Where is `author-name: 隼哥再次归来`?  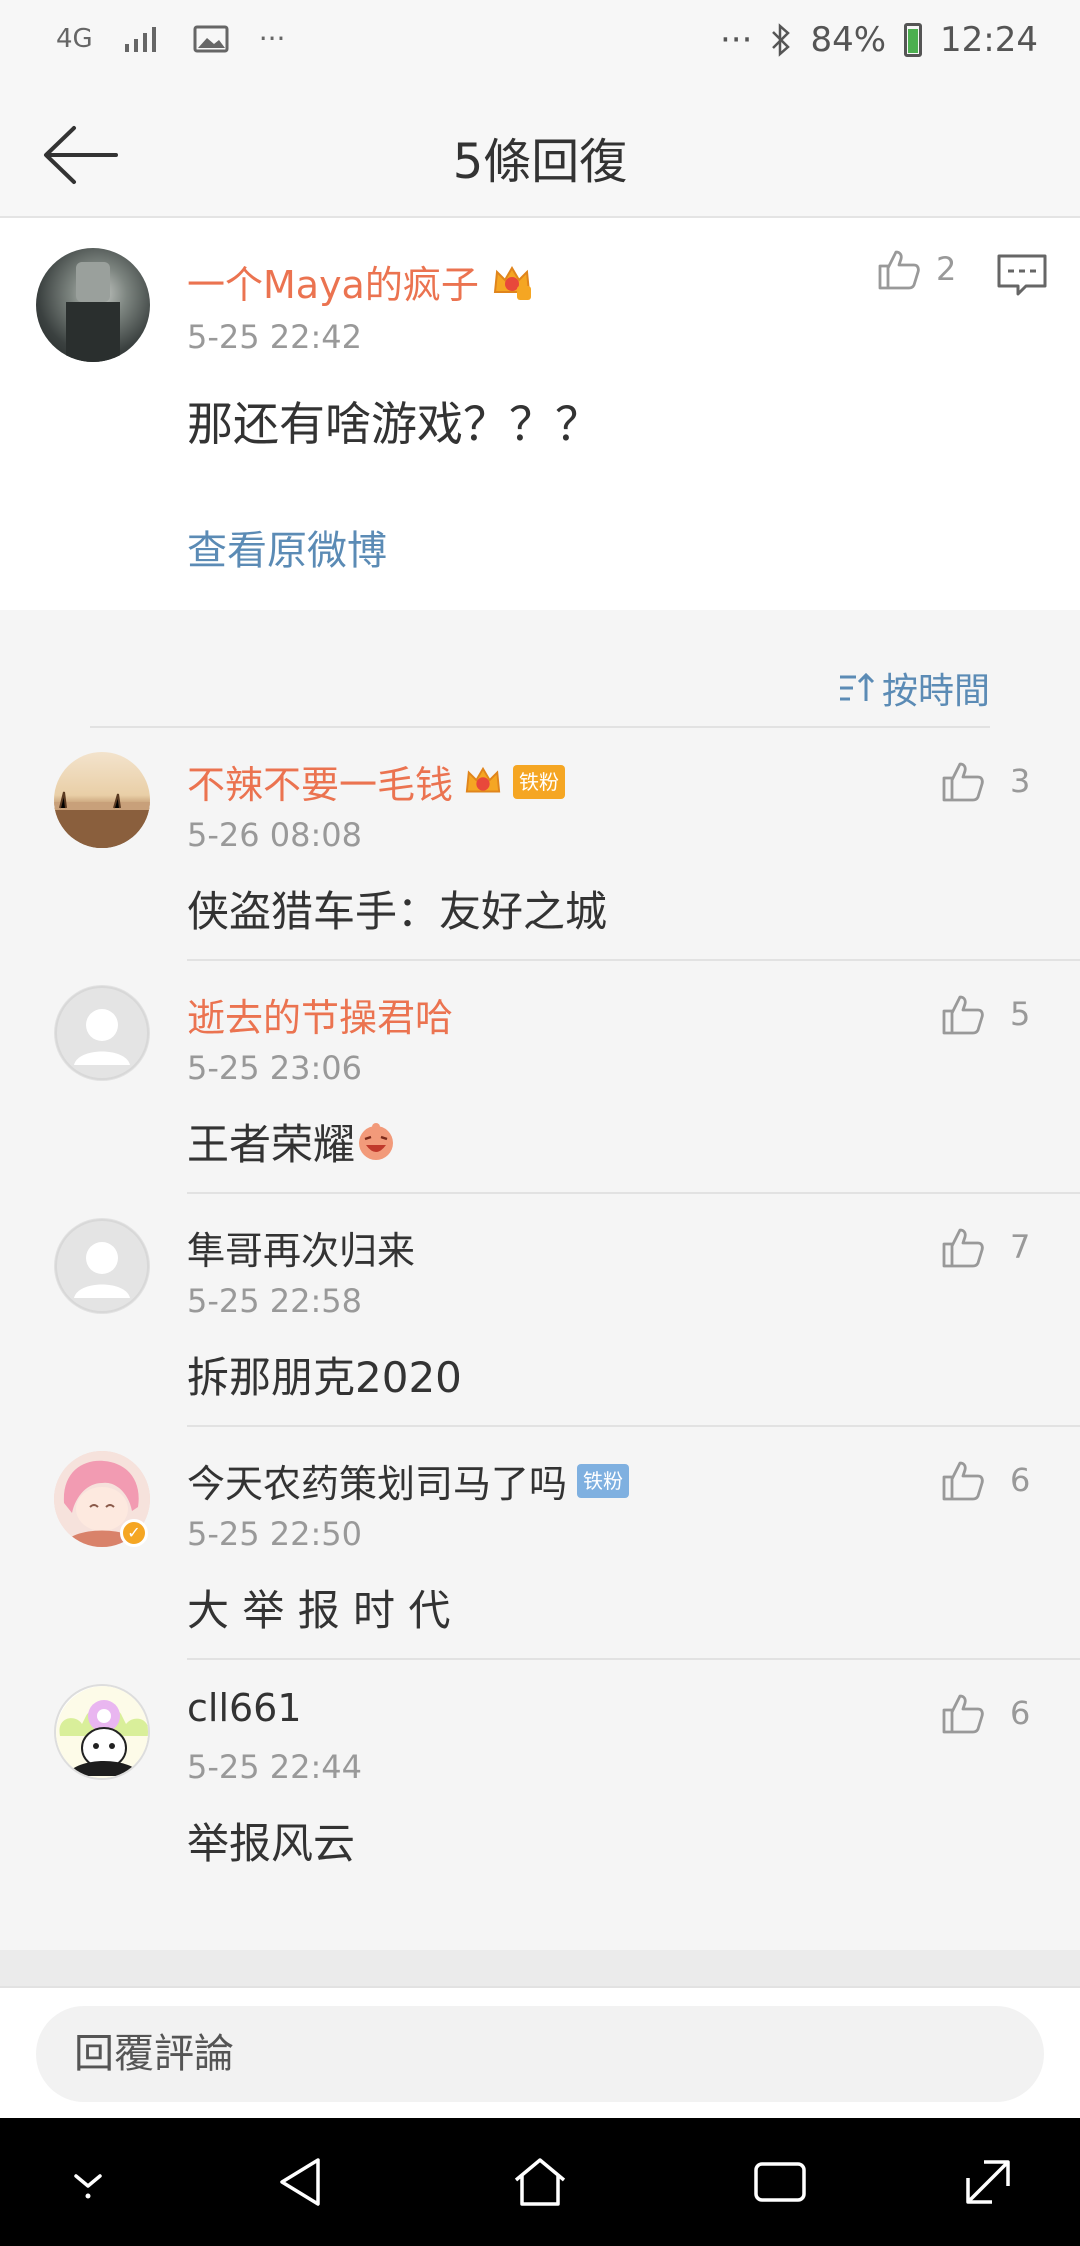
author-name: 隼哥再次归来 is located at coordinates (301, 1247).